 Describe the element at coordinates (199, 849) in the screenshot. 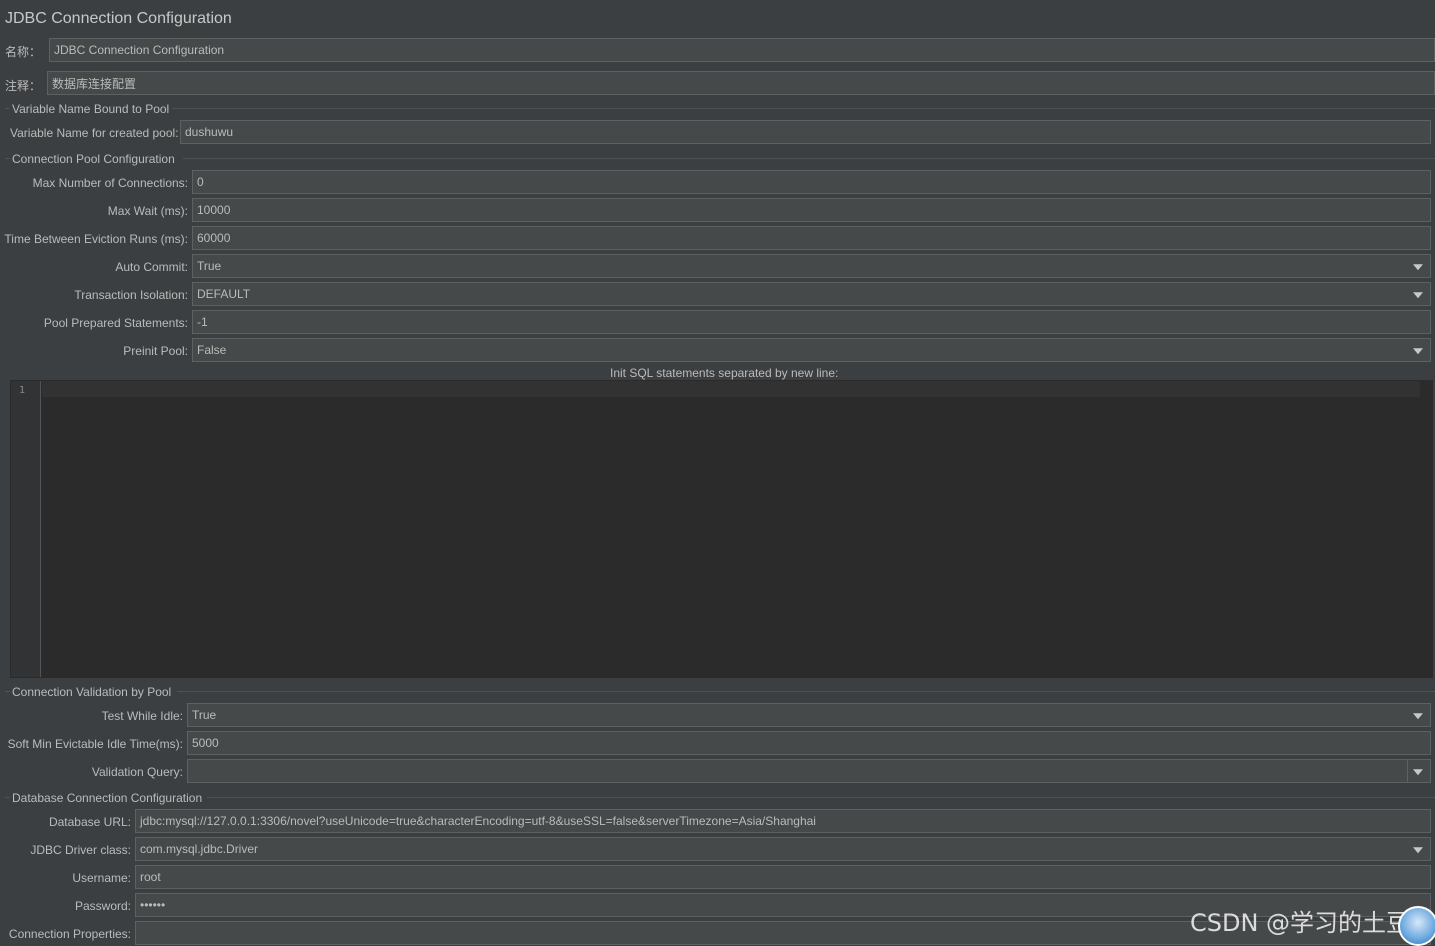

I see `driver-class-value: com.mysql.jdbc.Driver` at that location.